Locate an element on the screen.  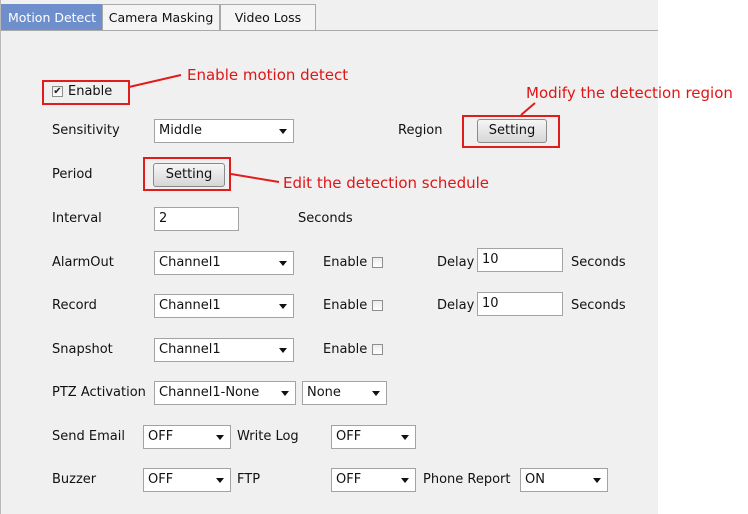
annotation-enable-motion: Enable motion detect is located at coordinates (268, 75).